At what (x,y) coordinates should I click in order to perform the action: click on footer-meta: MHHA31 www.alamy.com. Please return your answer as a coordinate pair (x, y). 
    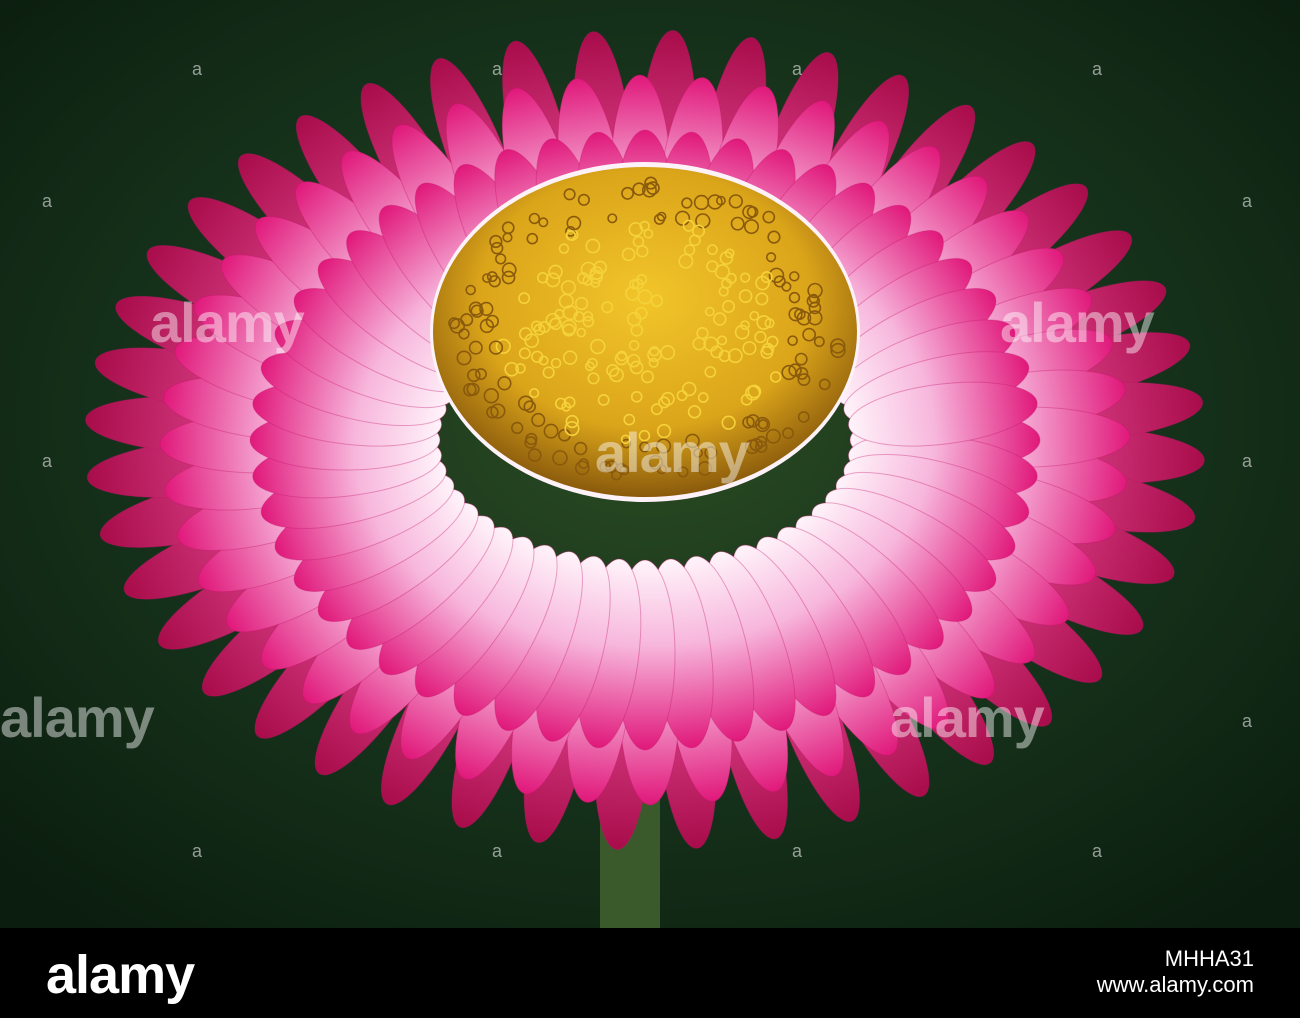
    Looking at the image, I should click on (1175, 972).